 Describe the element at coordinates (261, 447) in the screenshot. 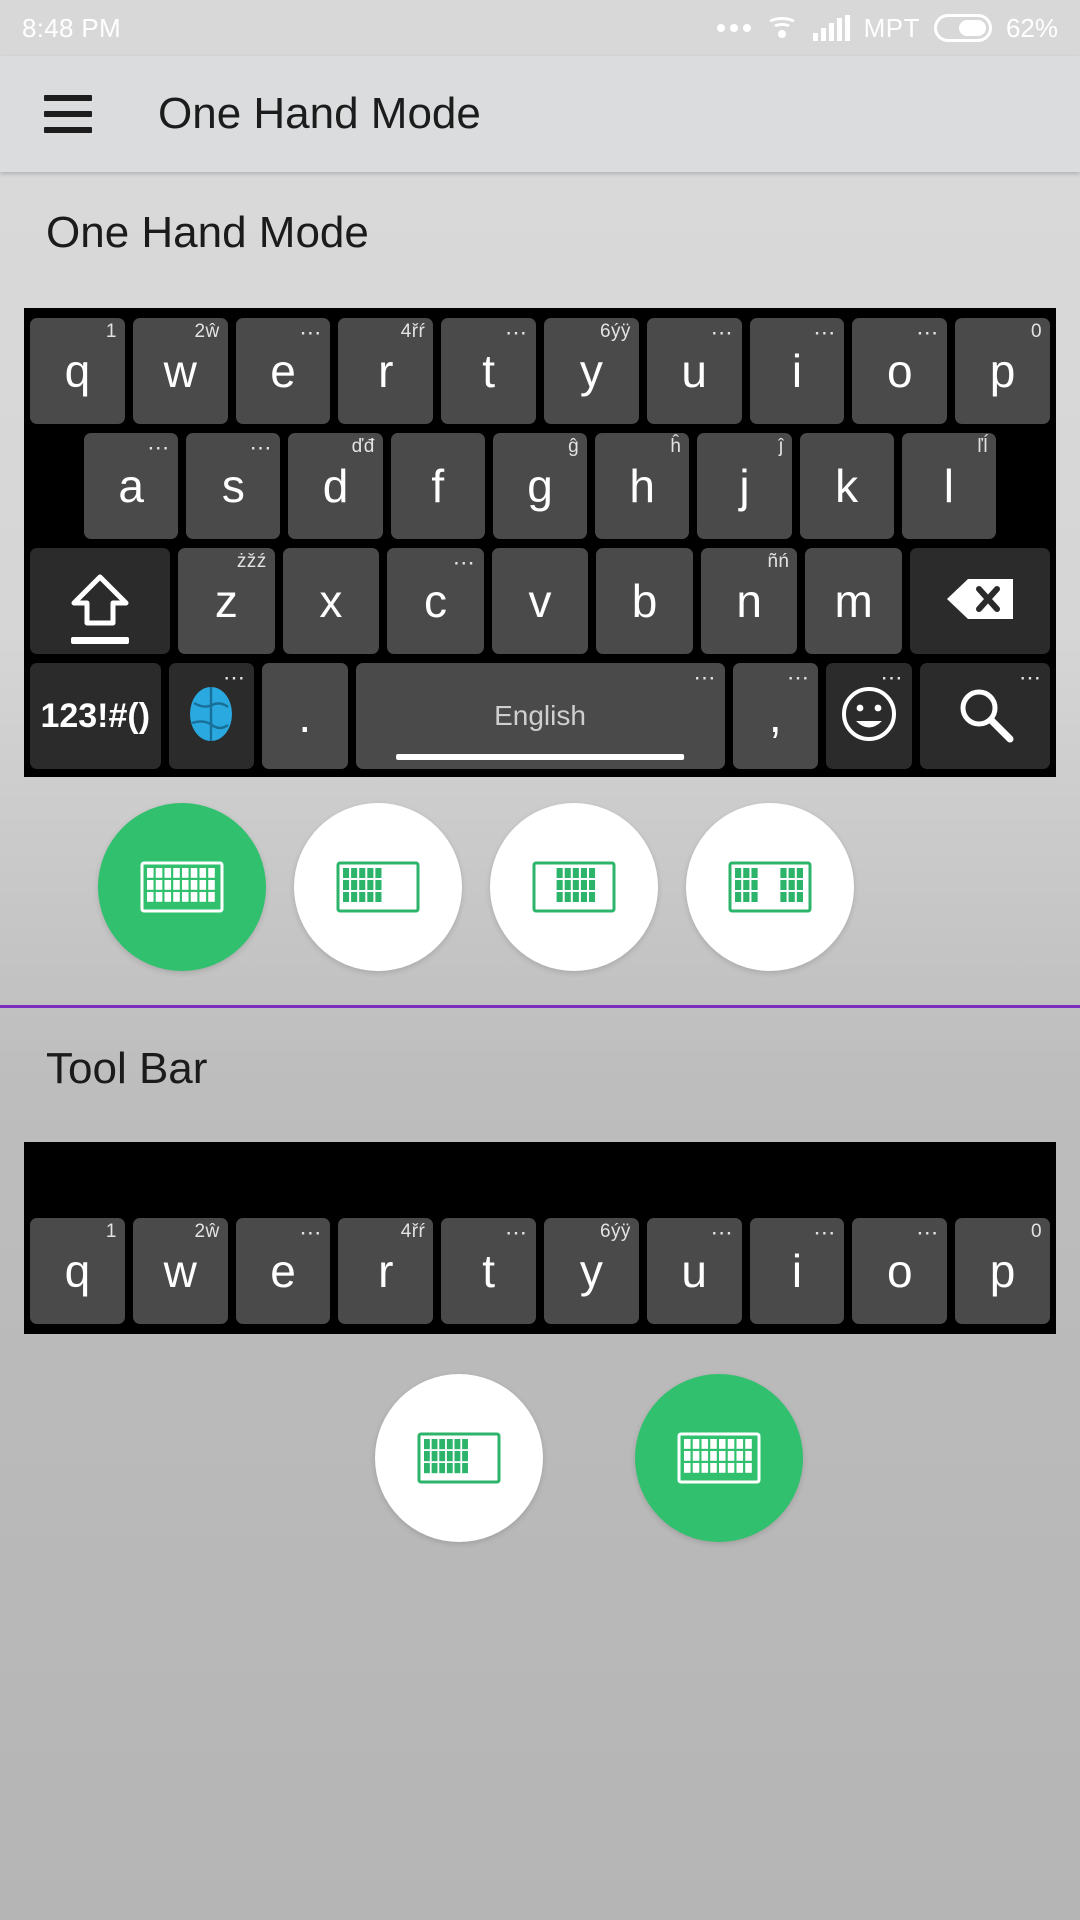

I see `key-hint-s: ⋯` at that location.